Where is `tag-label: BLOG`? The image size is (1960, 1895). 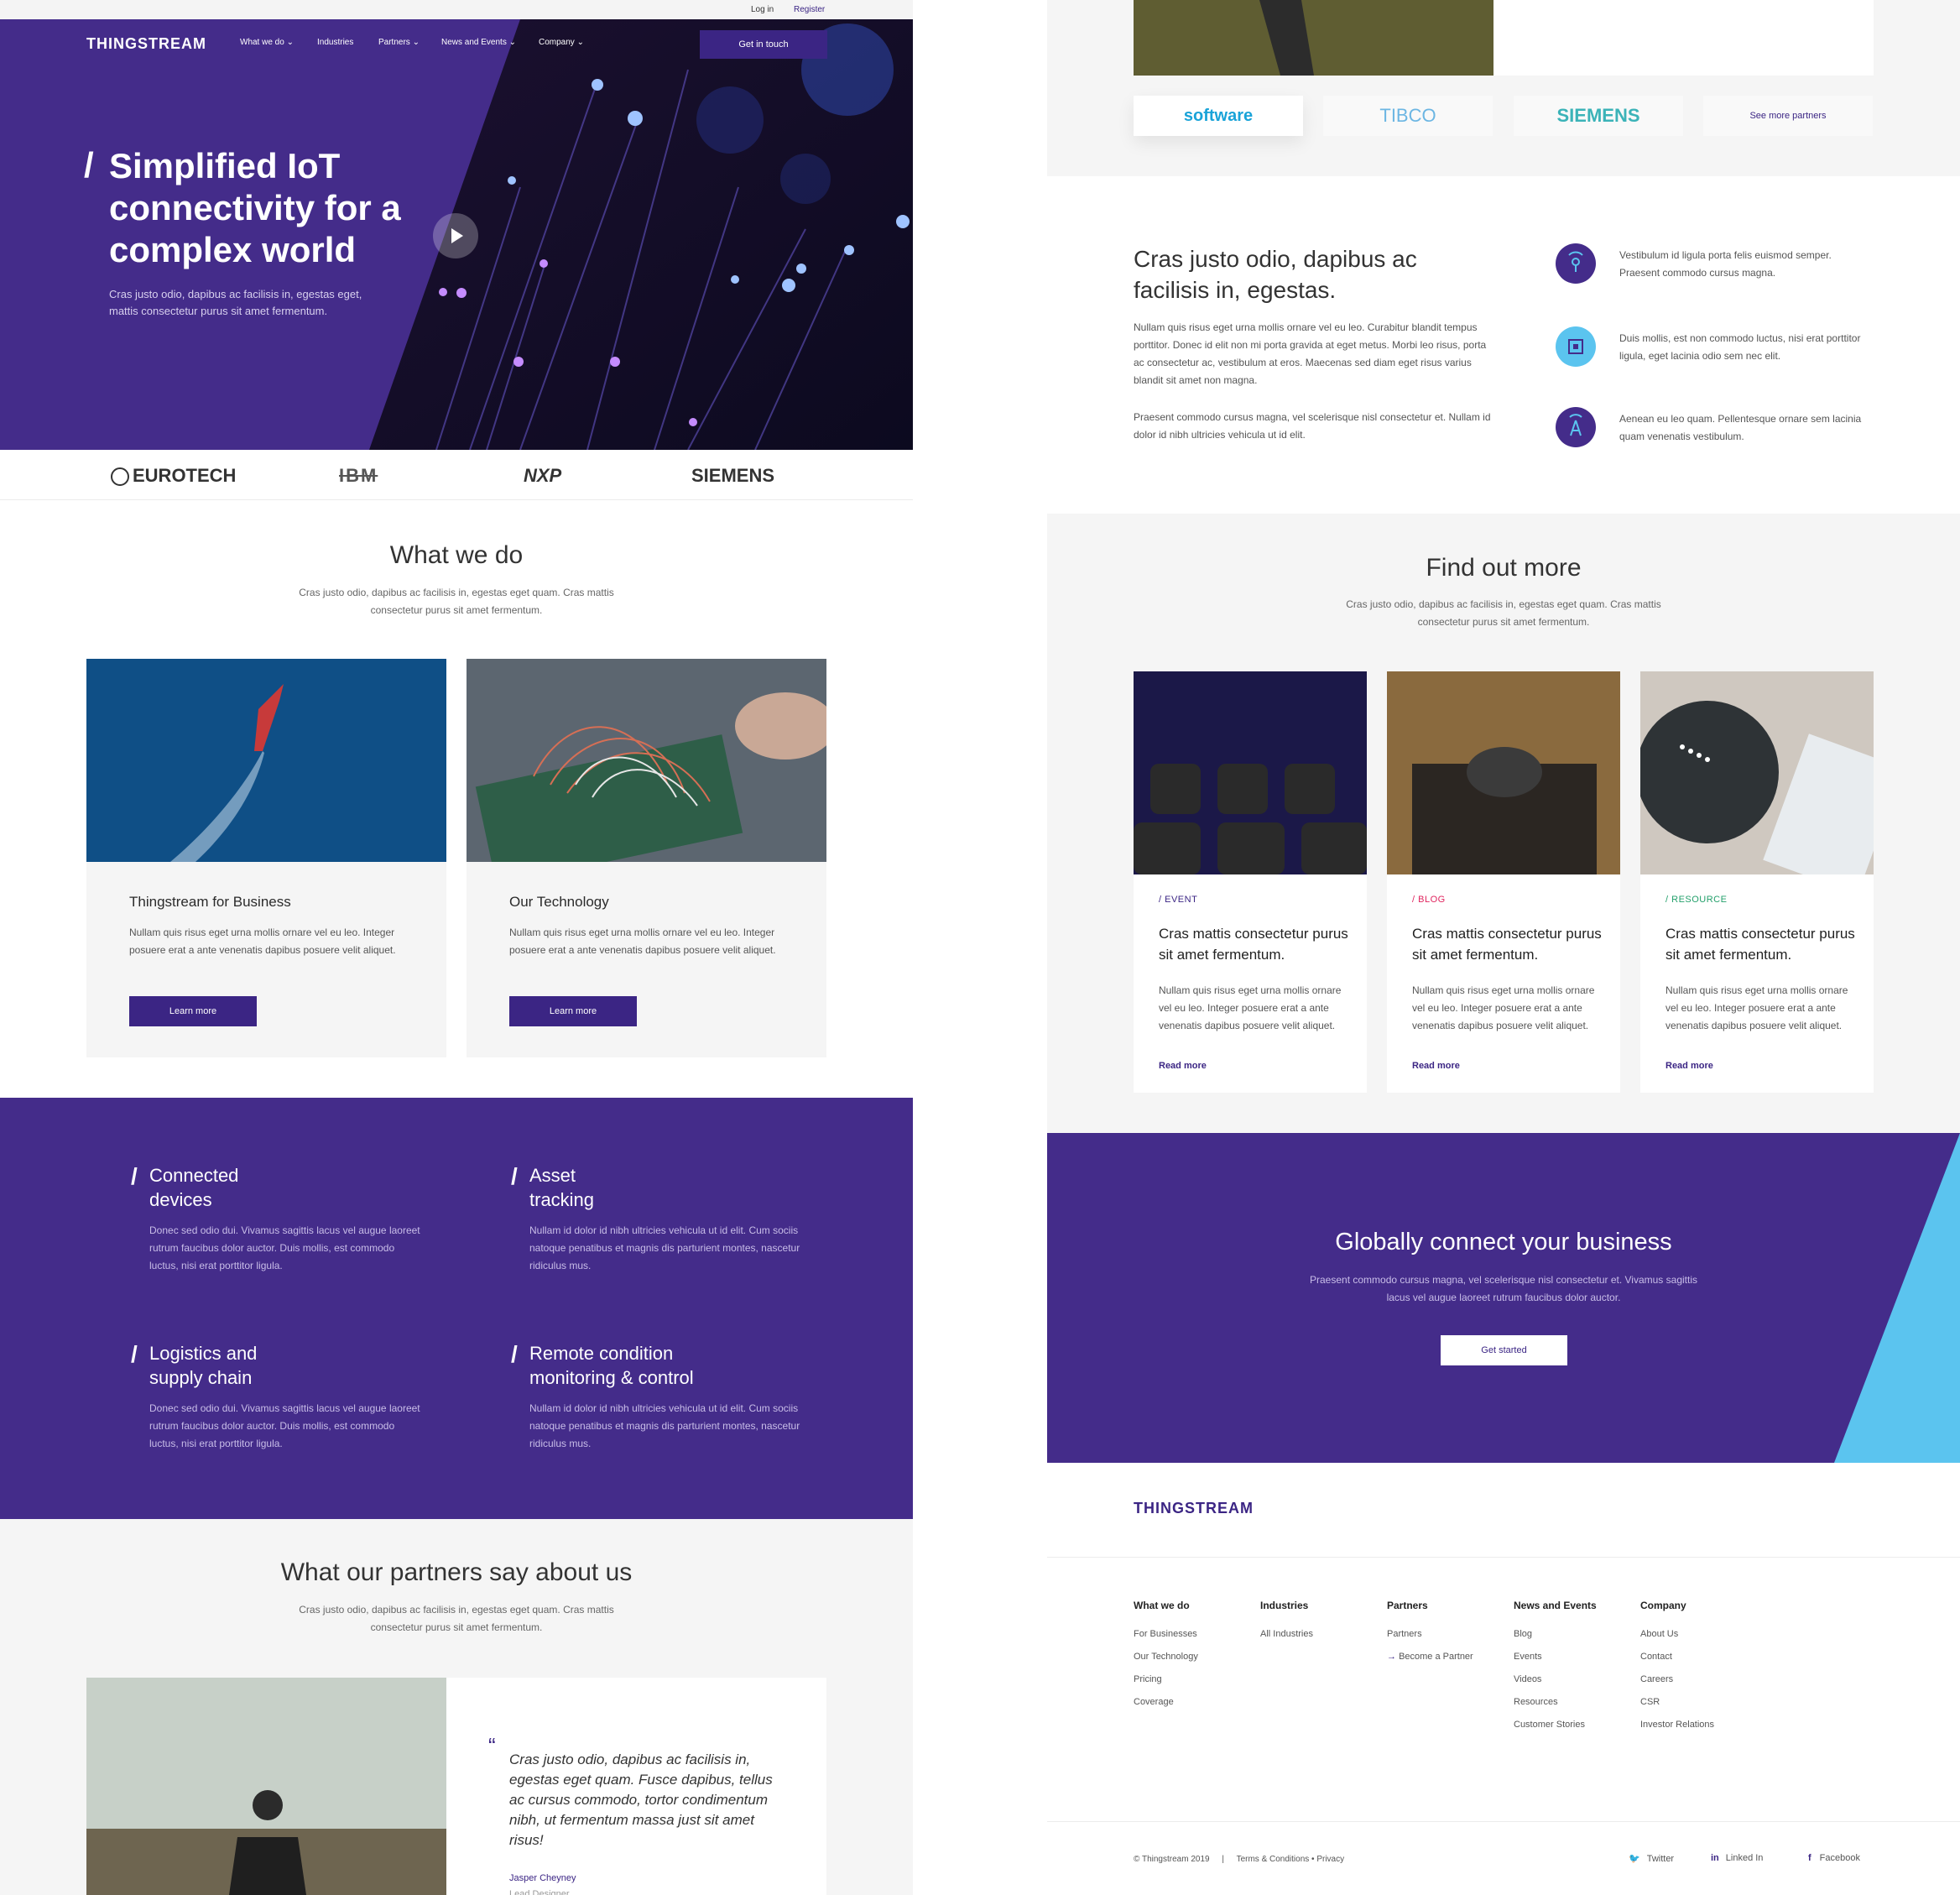 tag-label: BLOG is located at coordinates (1432, 900).